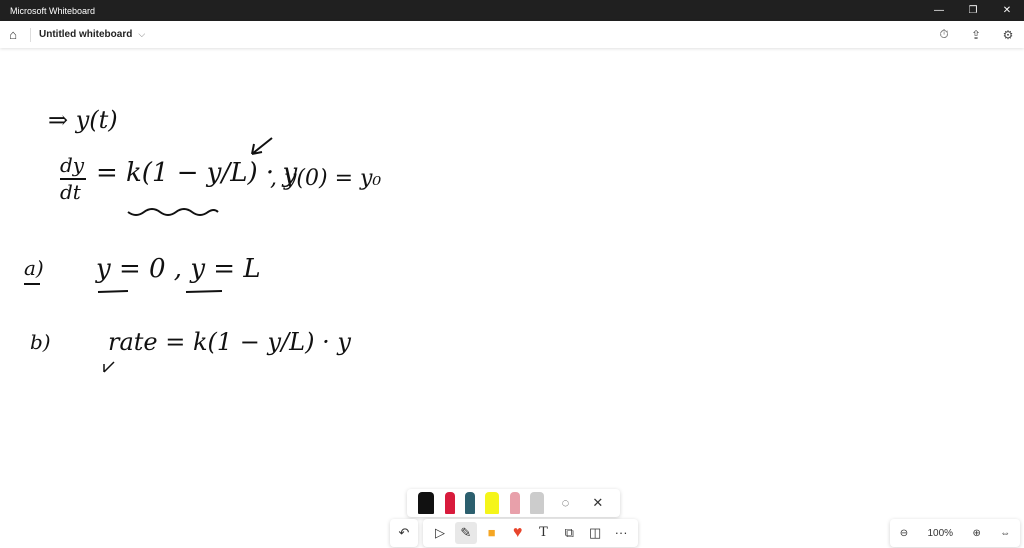  I want to click on select-tool-icon: ▷, so click(440, 533).